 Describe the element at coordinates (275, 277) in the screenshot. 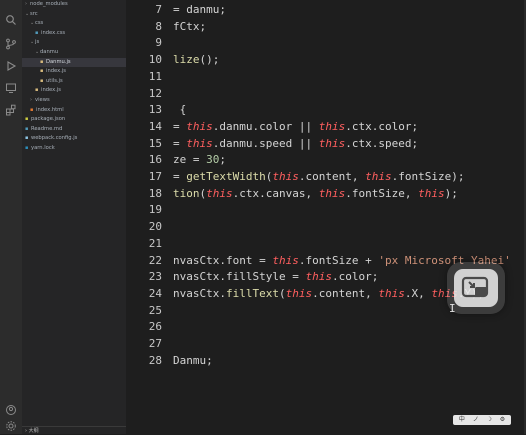

I see `code-text: nvasCtx.fillStyle = this.color;` at that location.